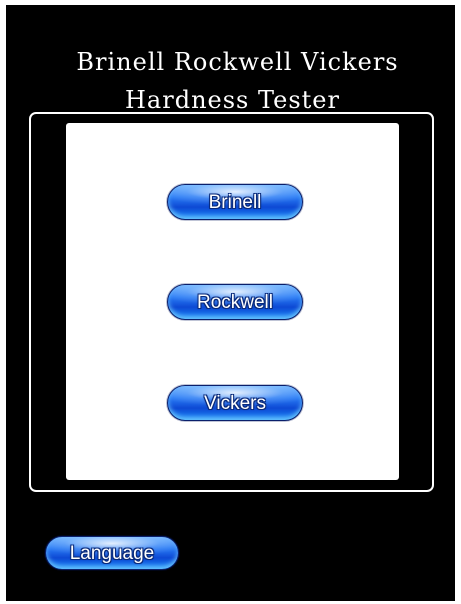  I want to click on vickers-button-label: Vickers, so click(235, 403).